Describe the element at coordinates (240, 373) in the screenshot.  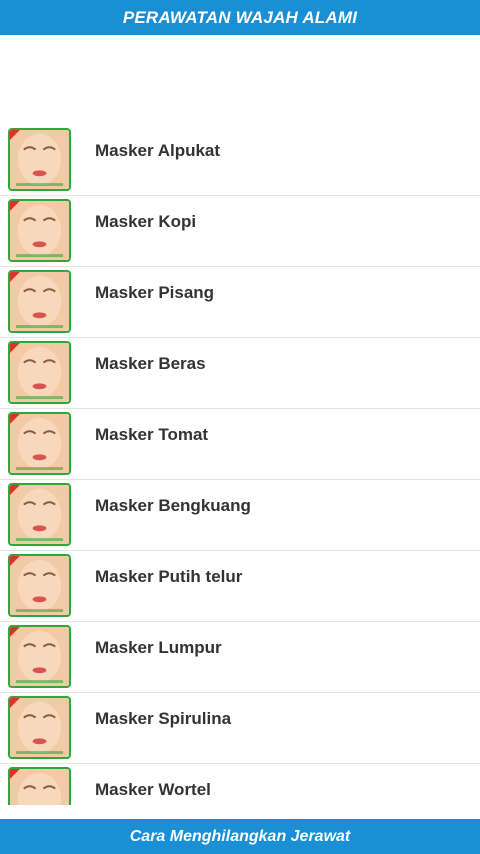
I see `list-item: Masker Beras` at that location.